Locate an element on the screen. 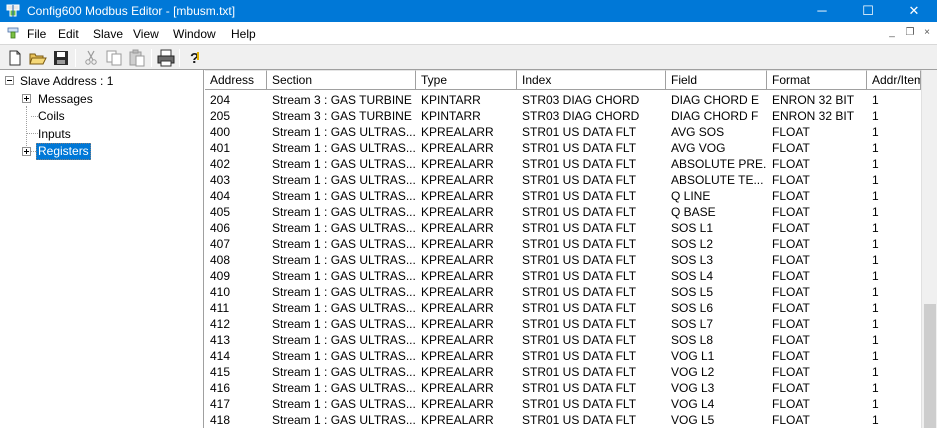  cell-address: 400 is located at coordinates (220, 132).